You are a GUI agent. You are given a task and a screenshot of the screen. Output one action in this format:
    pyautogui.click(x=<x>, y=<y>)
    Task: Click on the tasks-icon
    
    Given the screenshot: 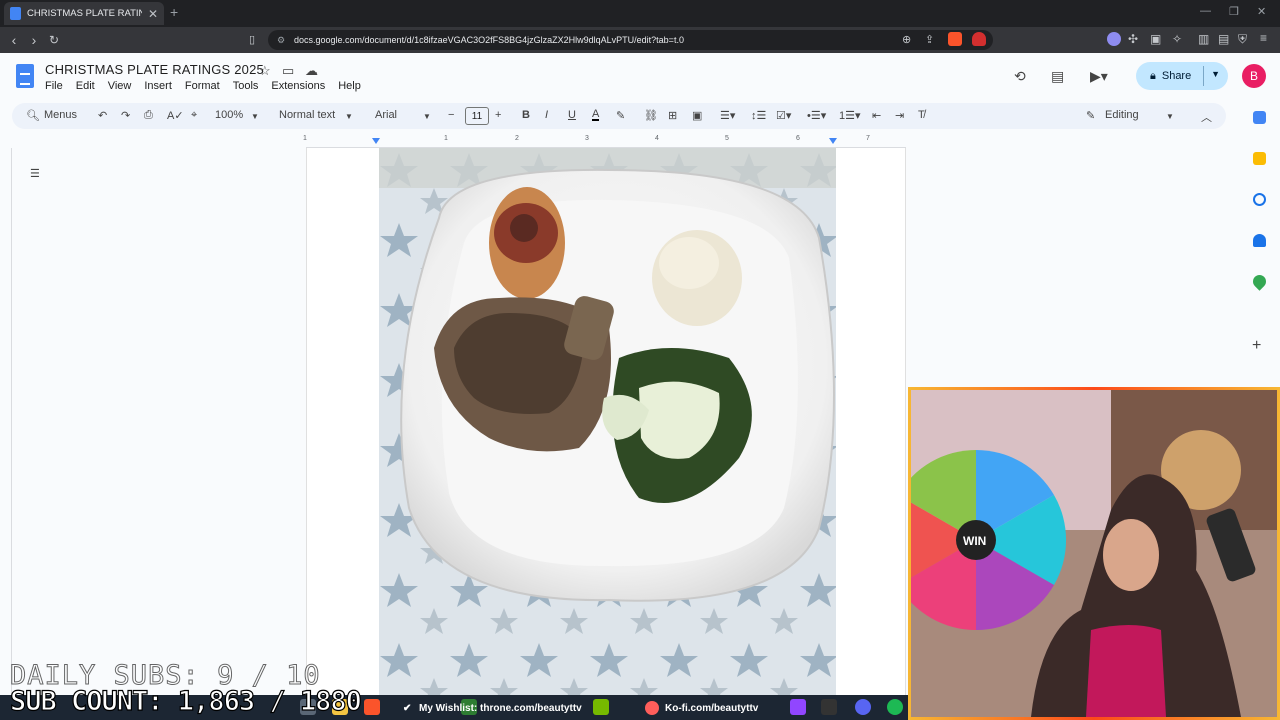 What is the action you would take?
    pyautogui.click(x=1259, y=199)
    